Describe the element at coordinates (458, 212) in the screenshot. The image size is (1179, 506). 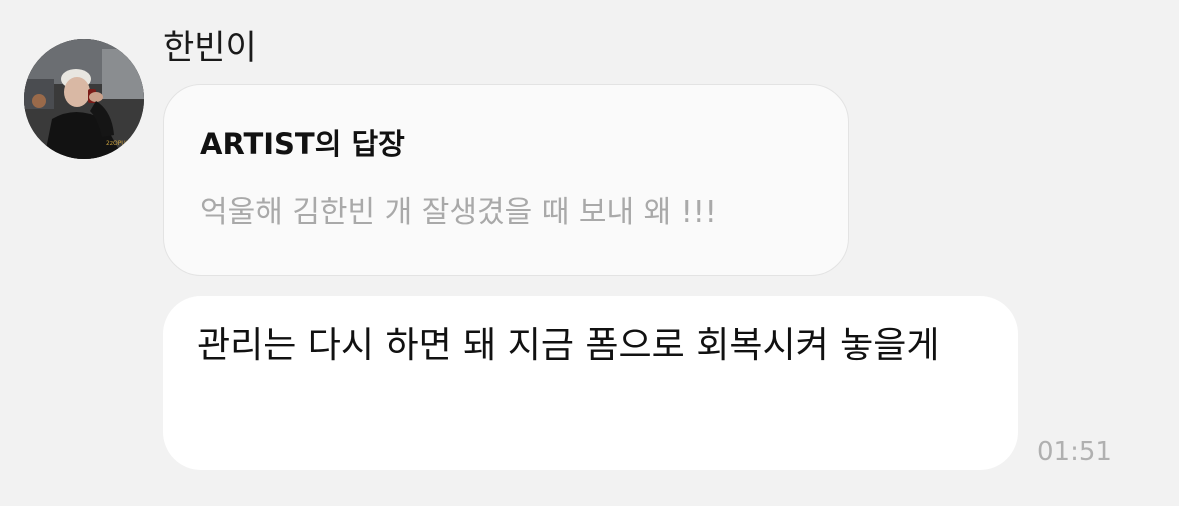
I see `reply-quote: 억울해 김한빈 개 잘생겼을 때 보내 왜 !!!` at that location.